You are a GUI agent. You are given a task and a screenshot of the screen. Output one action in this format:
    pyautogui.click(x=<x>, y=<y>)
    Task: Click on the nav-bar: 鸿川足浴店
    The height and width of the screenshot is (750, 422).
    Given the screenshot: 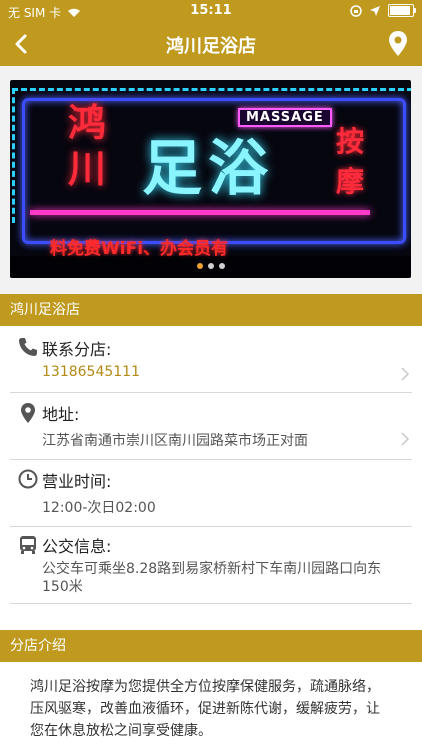 What is the action you would take?
    pyautogui.click(x=211, y=44)
    